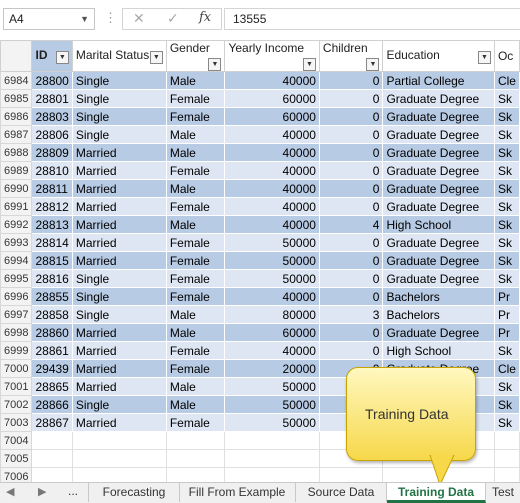 The image size is (520, 503). Describe the element at coordinates (272, 332) in the screenshot. I see `yearly-income-cell: 60000` at that location.